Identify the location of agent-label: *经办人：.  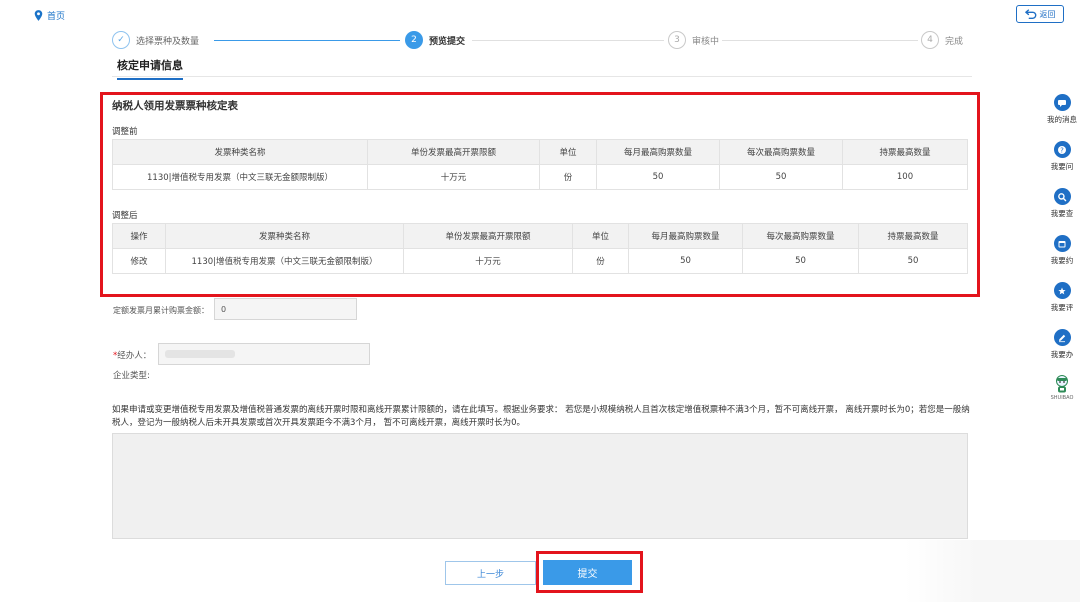
(132, 355).